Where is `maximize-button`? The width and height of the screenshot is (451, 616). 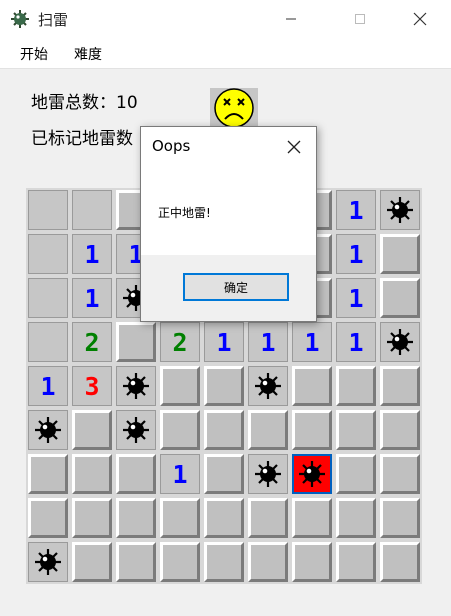 maximize-button is located at coordinates (360, 19).